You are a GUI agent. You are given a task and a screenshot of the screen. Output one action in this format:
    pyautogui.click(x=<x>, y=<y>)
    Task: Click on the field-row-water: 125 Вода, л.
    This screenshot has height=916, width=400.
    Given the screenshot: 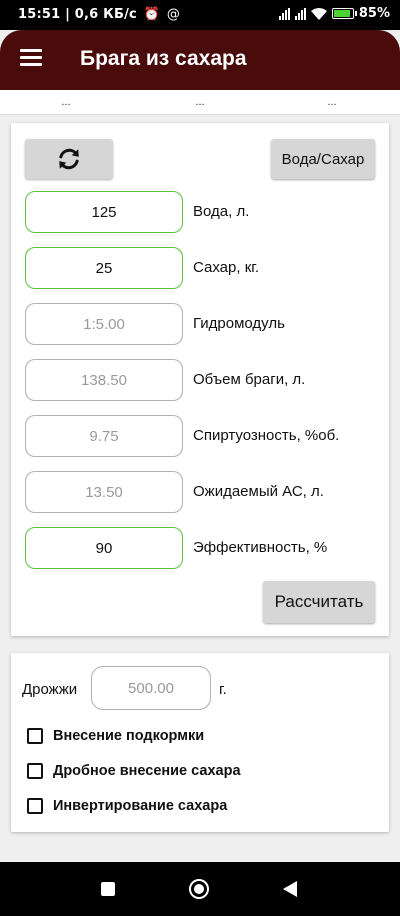 What is the action you would take?
    pyautogui.click(x=200, y=214)
    